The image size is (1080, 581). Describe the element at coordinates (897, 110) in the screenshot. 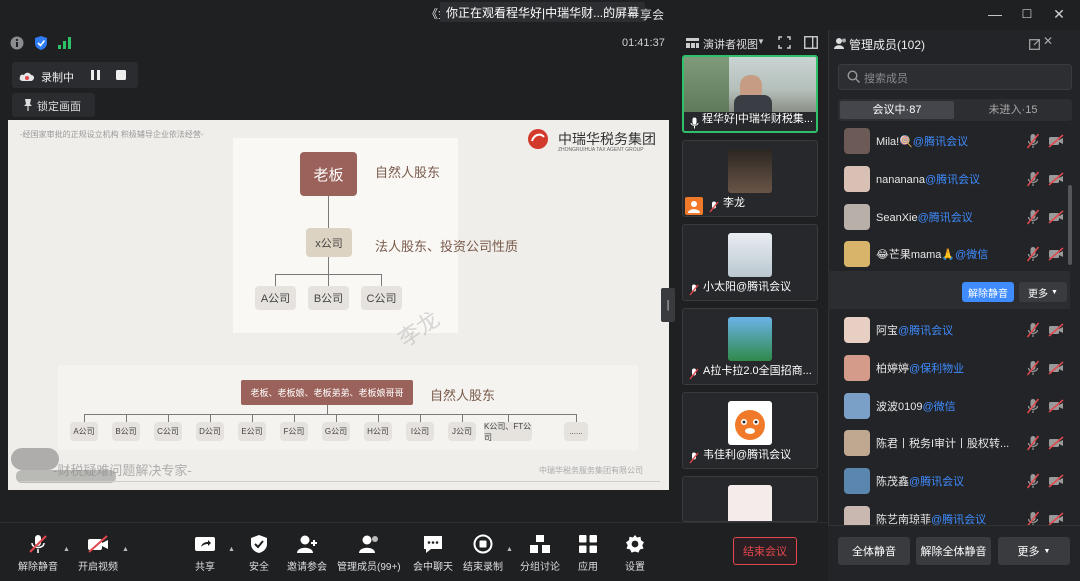

I see `tab-in-meeting: 会议中·87` at that location.